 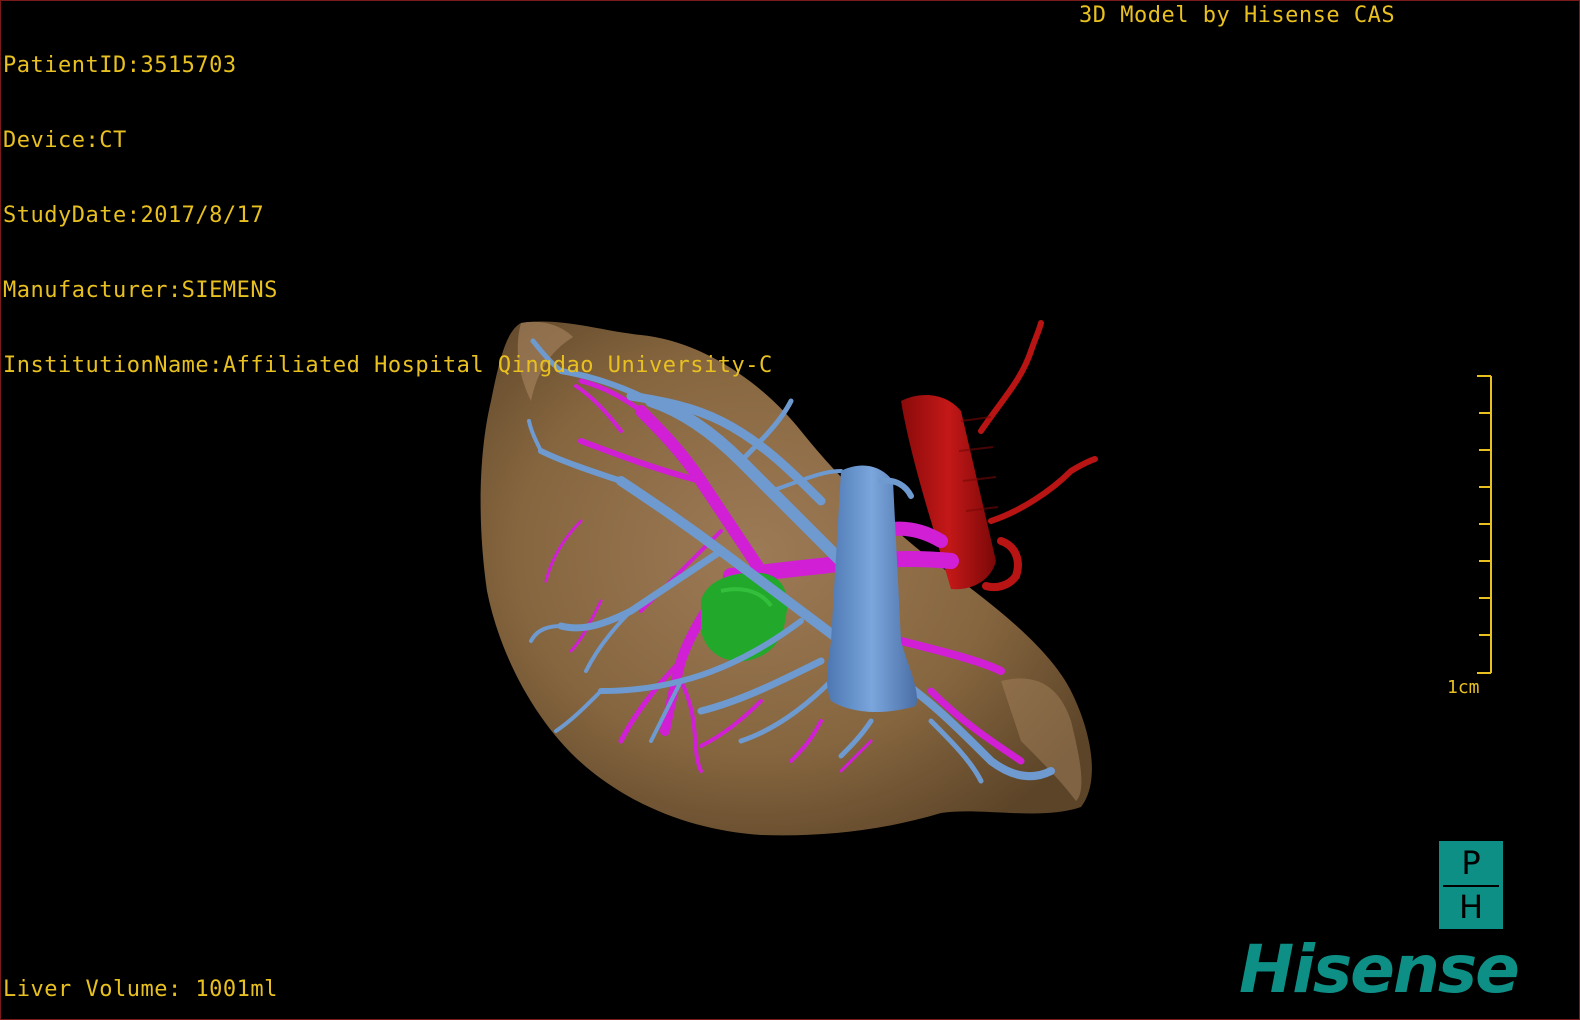 I want to click on hisense-logo-icon: Hisense, so click(x=1379, y=969).